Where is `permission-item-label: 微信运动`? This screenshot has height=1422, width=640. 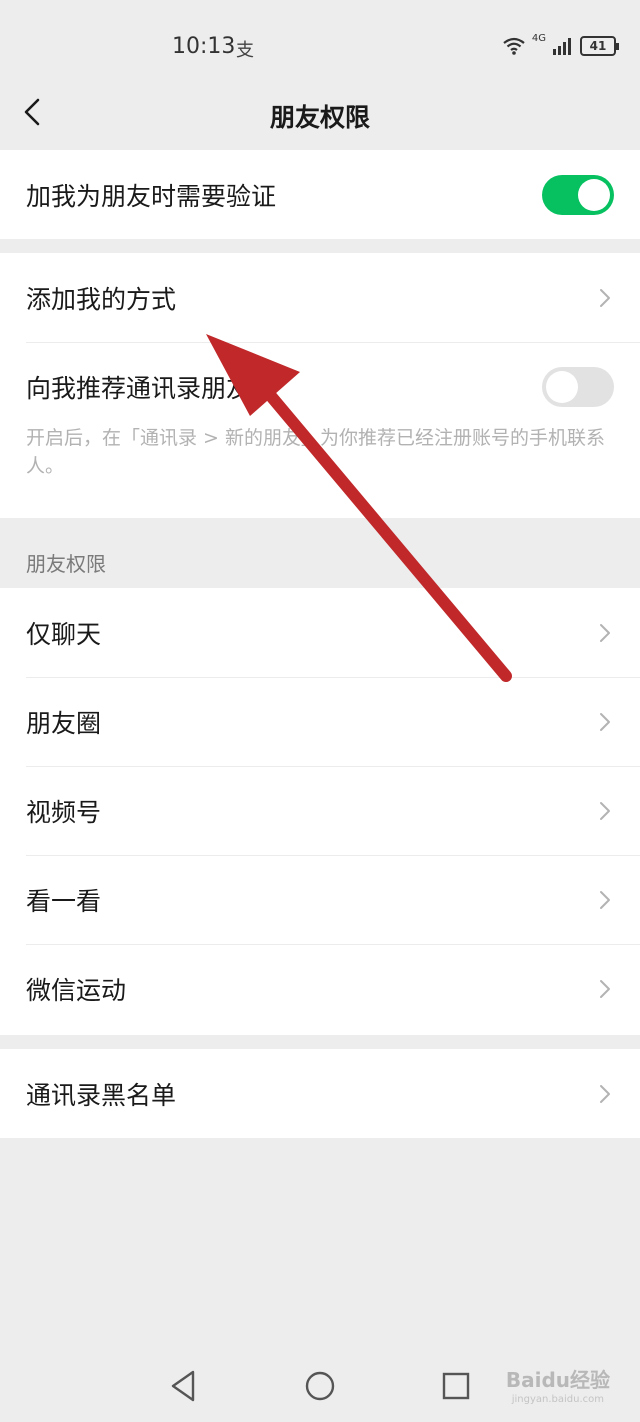
permission-item-label: 微信运动 is located at coordinates (76, 990).